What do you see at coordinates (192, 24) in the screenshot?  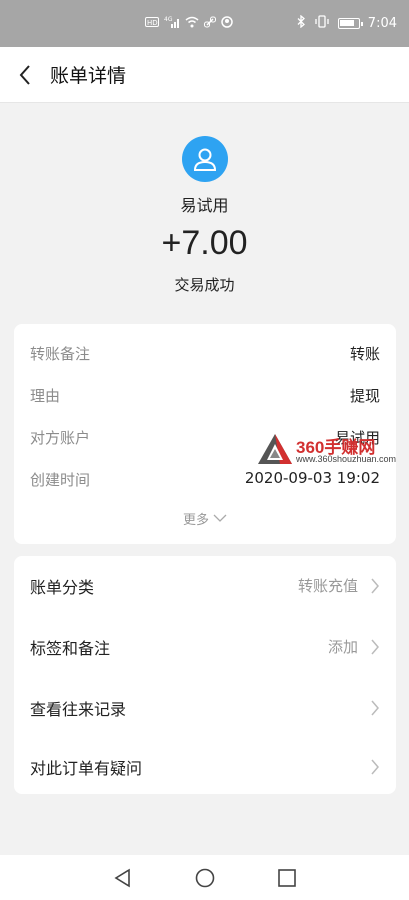 I see `wifi-icon` at bounding box center [192, 24].